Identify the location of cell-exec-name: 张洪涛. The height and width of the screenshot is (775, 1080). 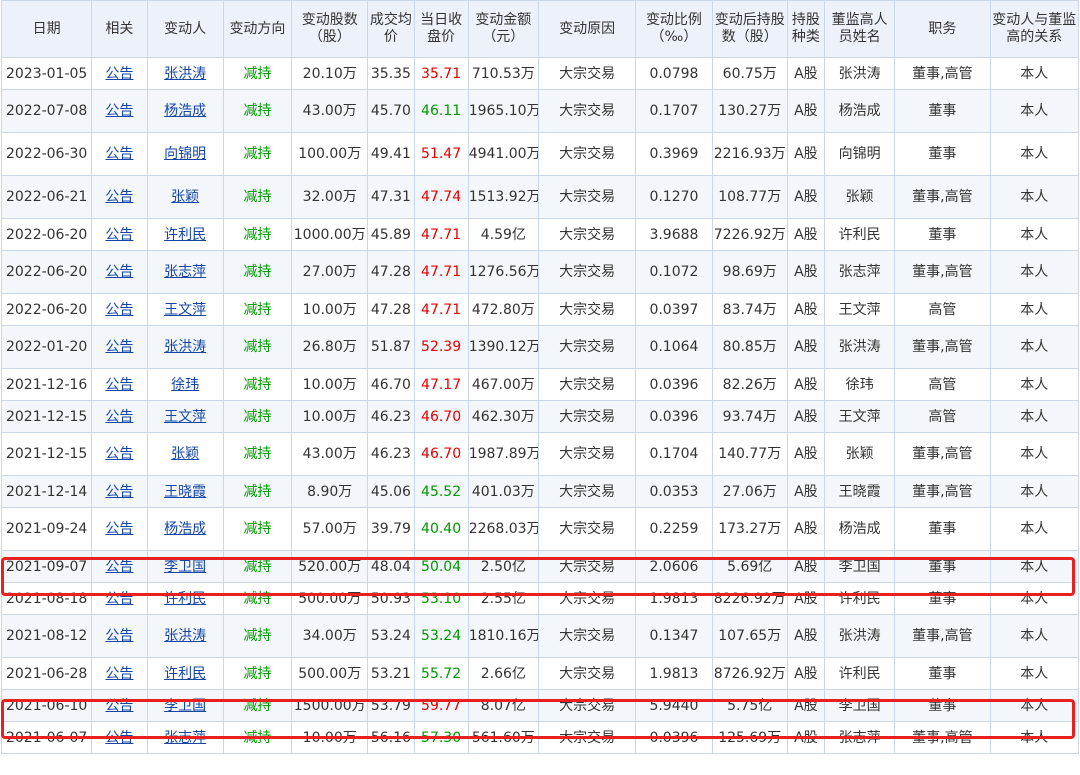
(859, 73).